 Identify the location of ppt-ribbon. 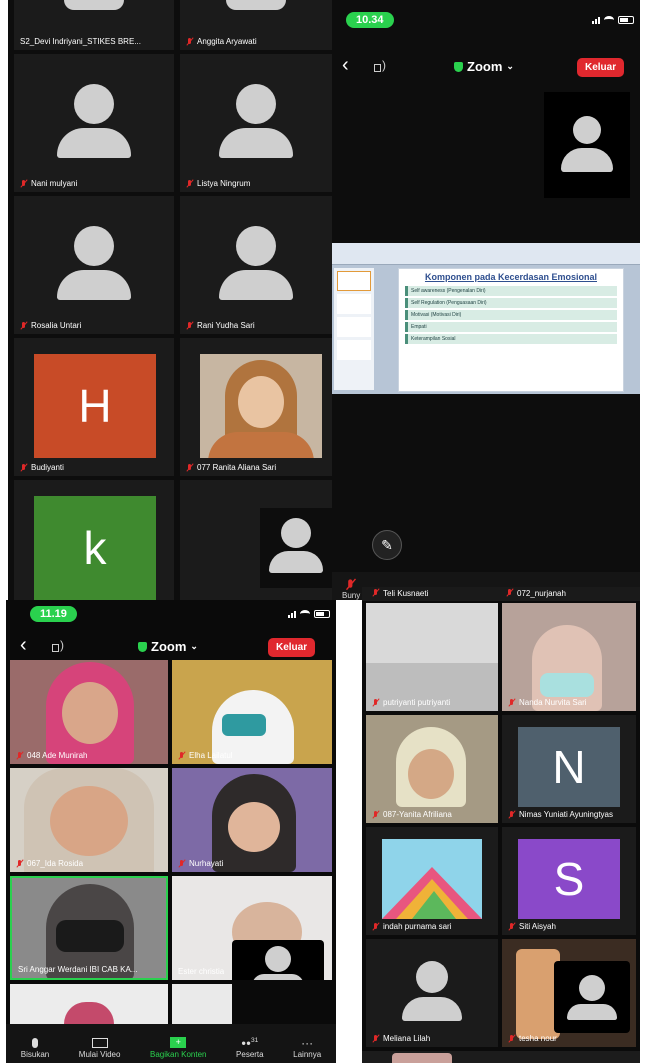
(486, 254).